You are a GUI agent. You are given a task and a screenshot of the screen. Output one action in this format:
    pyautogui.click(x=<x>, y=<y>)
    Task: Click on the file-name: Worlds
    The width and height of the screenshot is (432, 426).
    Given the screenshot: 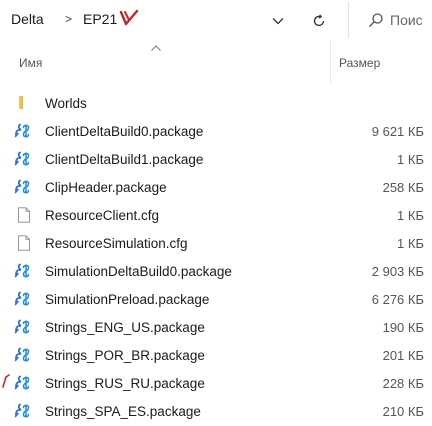 What is the action you would take?
    pyautogui.click(x=66, y=103)
    